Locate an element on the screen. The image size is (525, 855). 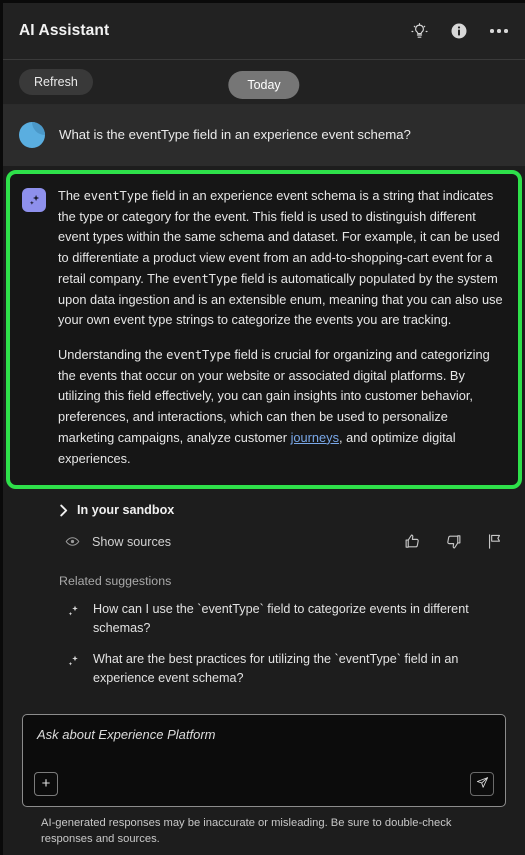
lightbulb-icon is located at coordinates (419, 31).